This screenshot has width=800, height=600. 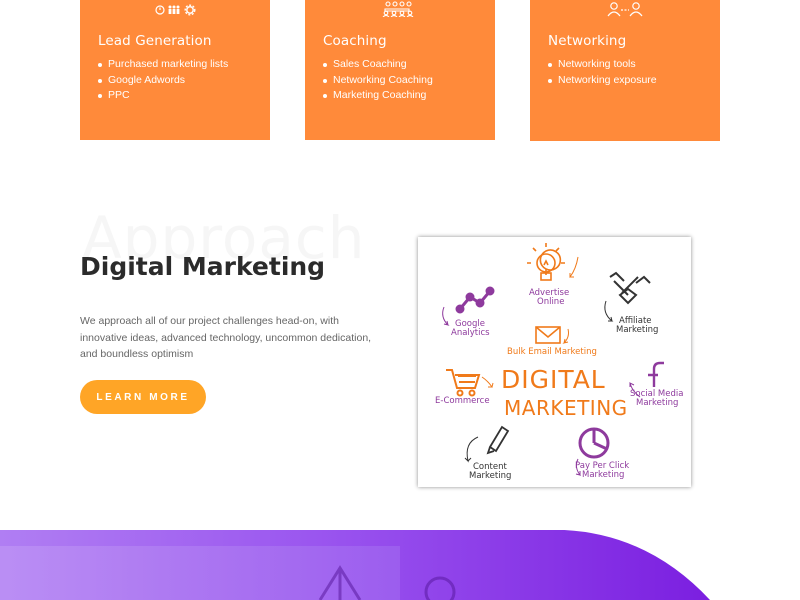 I want to click on list-item: Marketing Coaching, so click(x=378, y=96).